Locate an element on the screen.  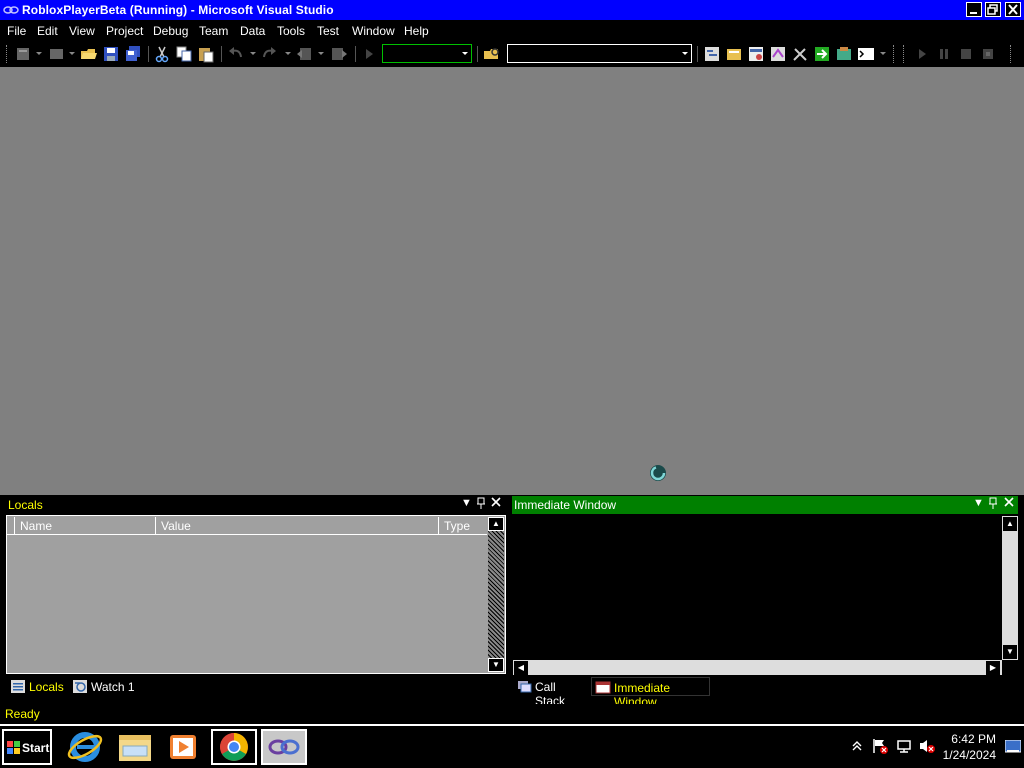
locals-vertical-scrollbar: ▲ ▼ is located at coordinates (496, 594).